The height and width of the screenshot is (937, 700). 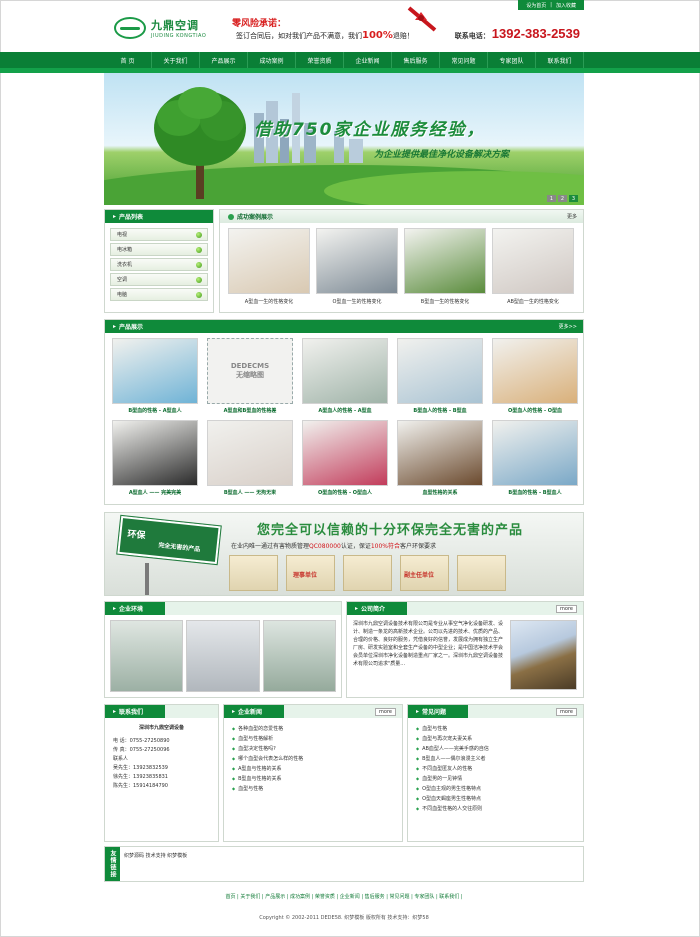 What do you see at coordinates (344, 139) in the screenshot?
I see `hero-banner: 借助750家企业服务经验， 为企业提供最佳净化设备解决方案 1 2 3` at bounding box center [344, 139].